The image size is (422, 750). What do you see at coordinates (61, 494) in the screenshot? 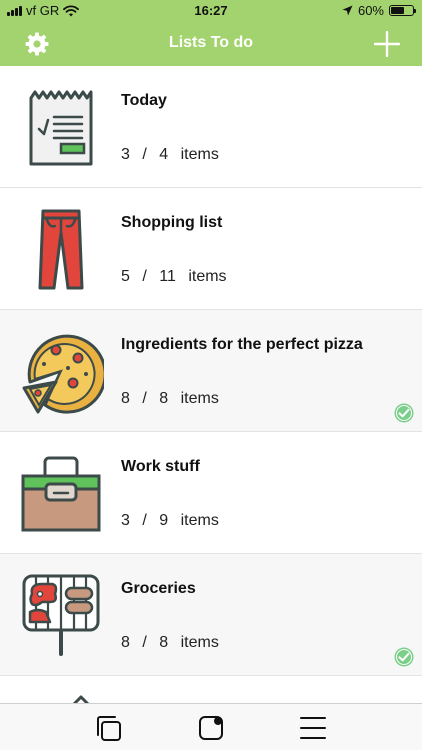
I see `toolbox-icon` at bounding box center [61, 494].